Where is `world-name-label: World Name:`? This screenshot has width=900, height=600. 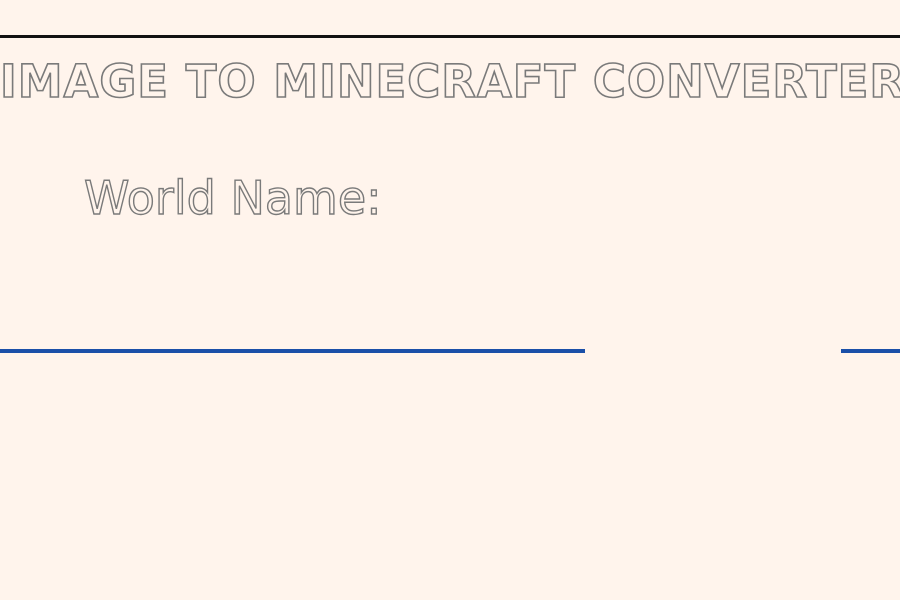 world-name-label: World Name: is located at coordinates (232, 197).